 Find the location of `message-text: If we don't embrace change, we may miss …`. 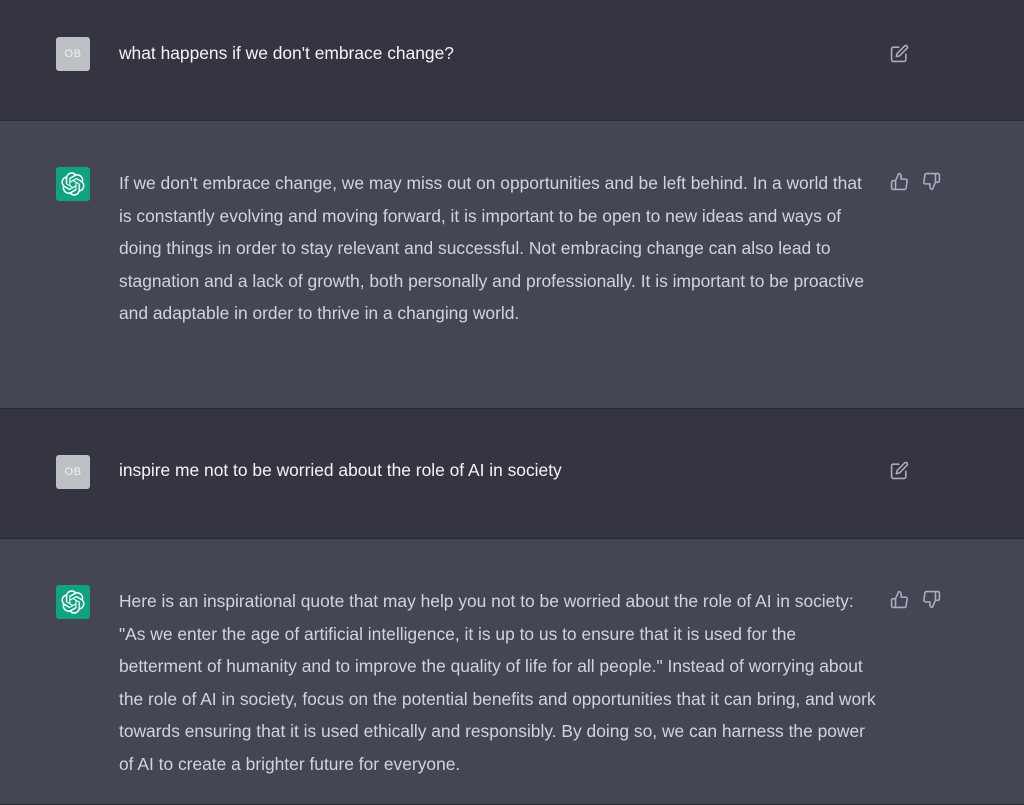

message-text: If we don't embrace change, we may miss … is located at coordinates (492, 248).